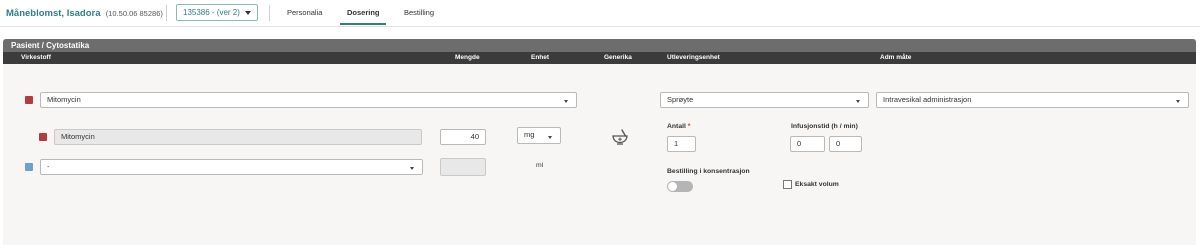  Describe the element at coordinates (693, 57) in the screenshot. I see `col-utleveringsenhet: Utleveringsenhet` at that location.